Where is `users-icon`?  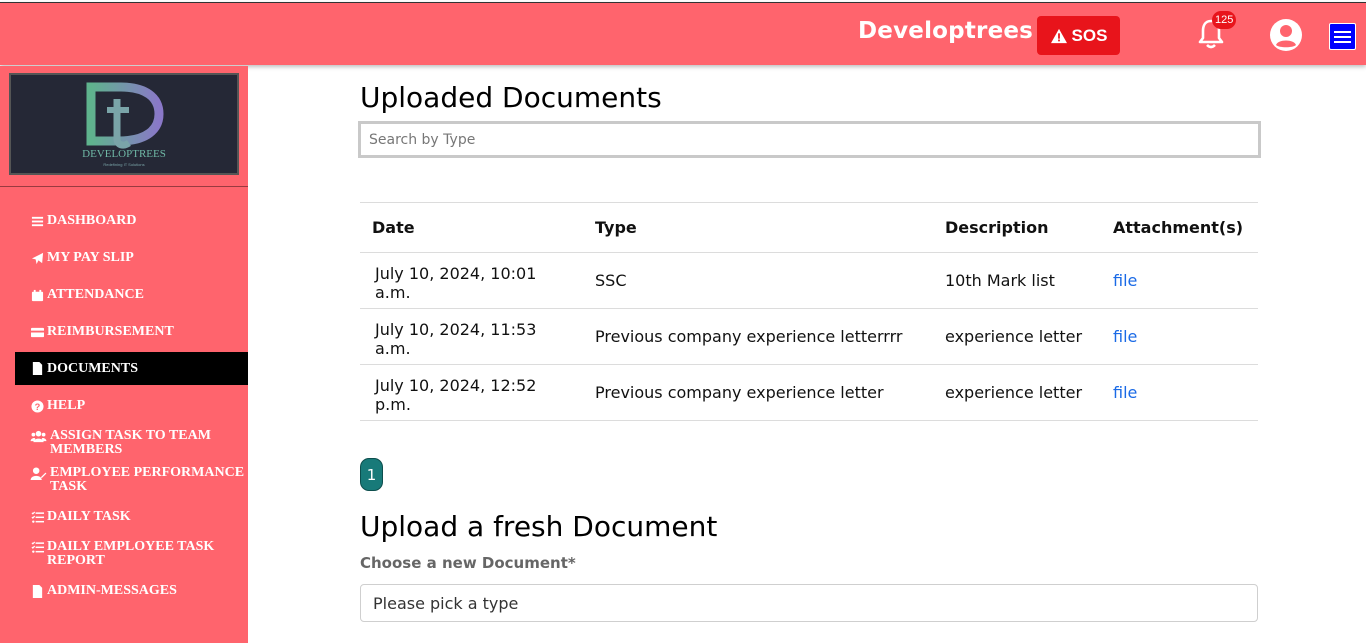 users-icon is located at coordinates (38, 436).